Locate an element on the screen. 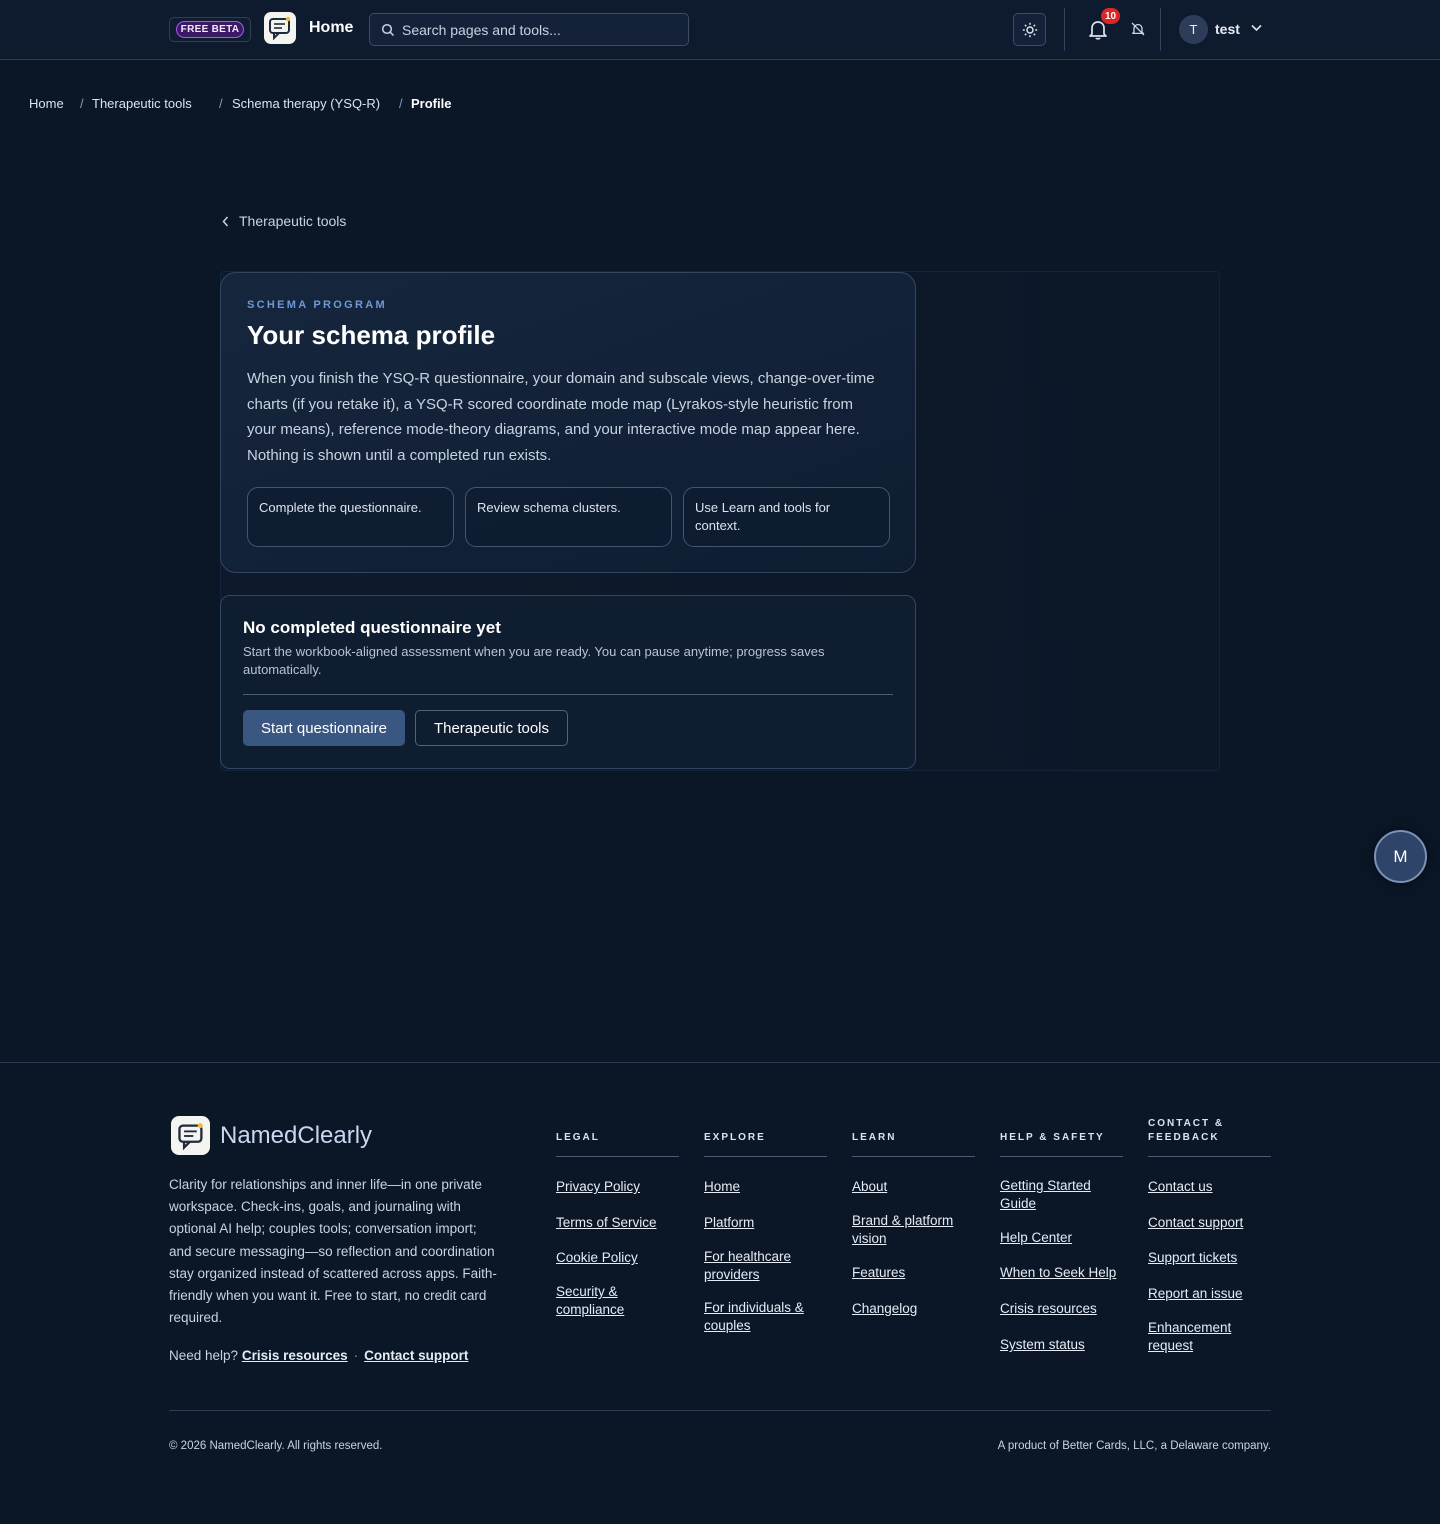 The width and height of the screenshot is (1440, 1524). footer-link: Getting Started Guide is located at coordinates (1045, 1194).